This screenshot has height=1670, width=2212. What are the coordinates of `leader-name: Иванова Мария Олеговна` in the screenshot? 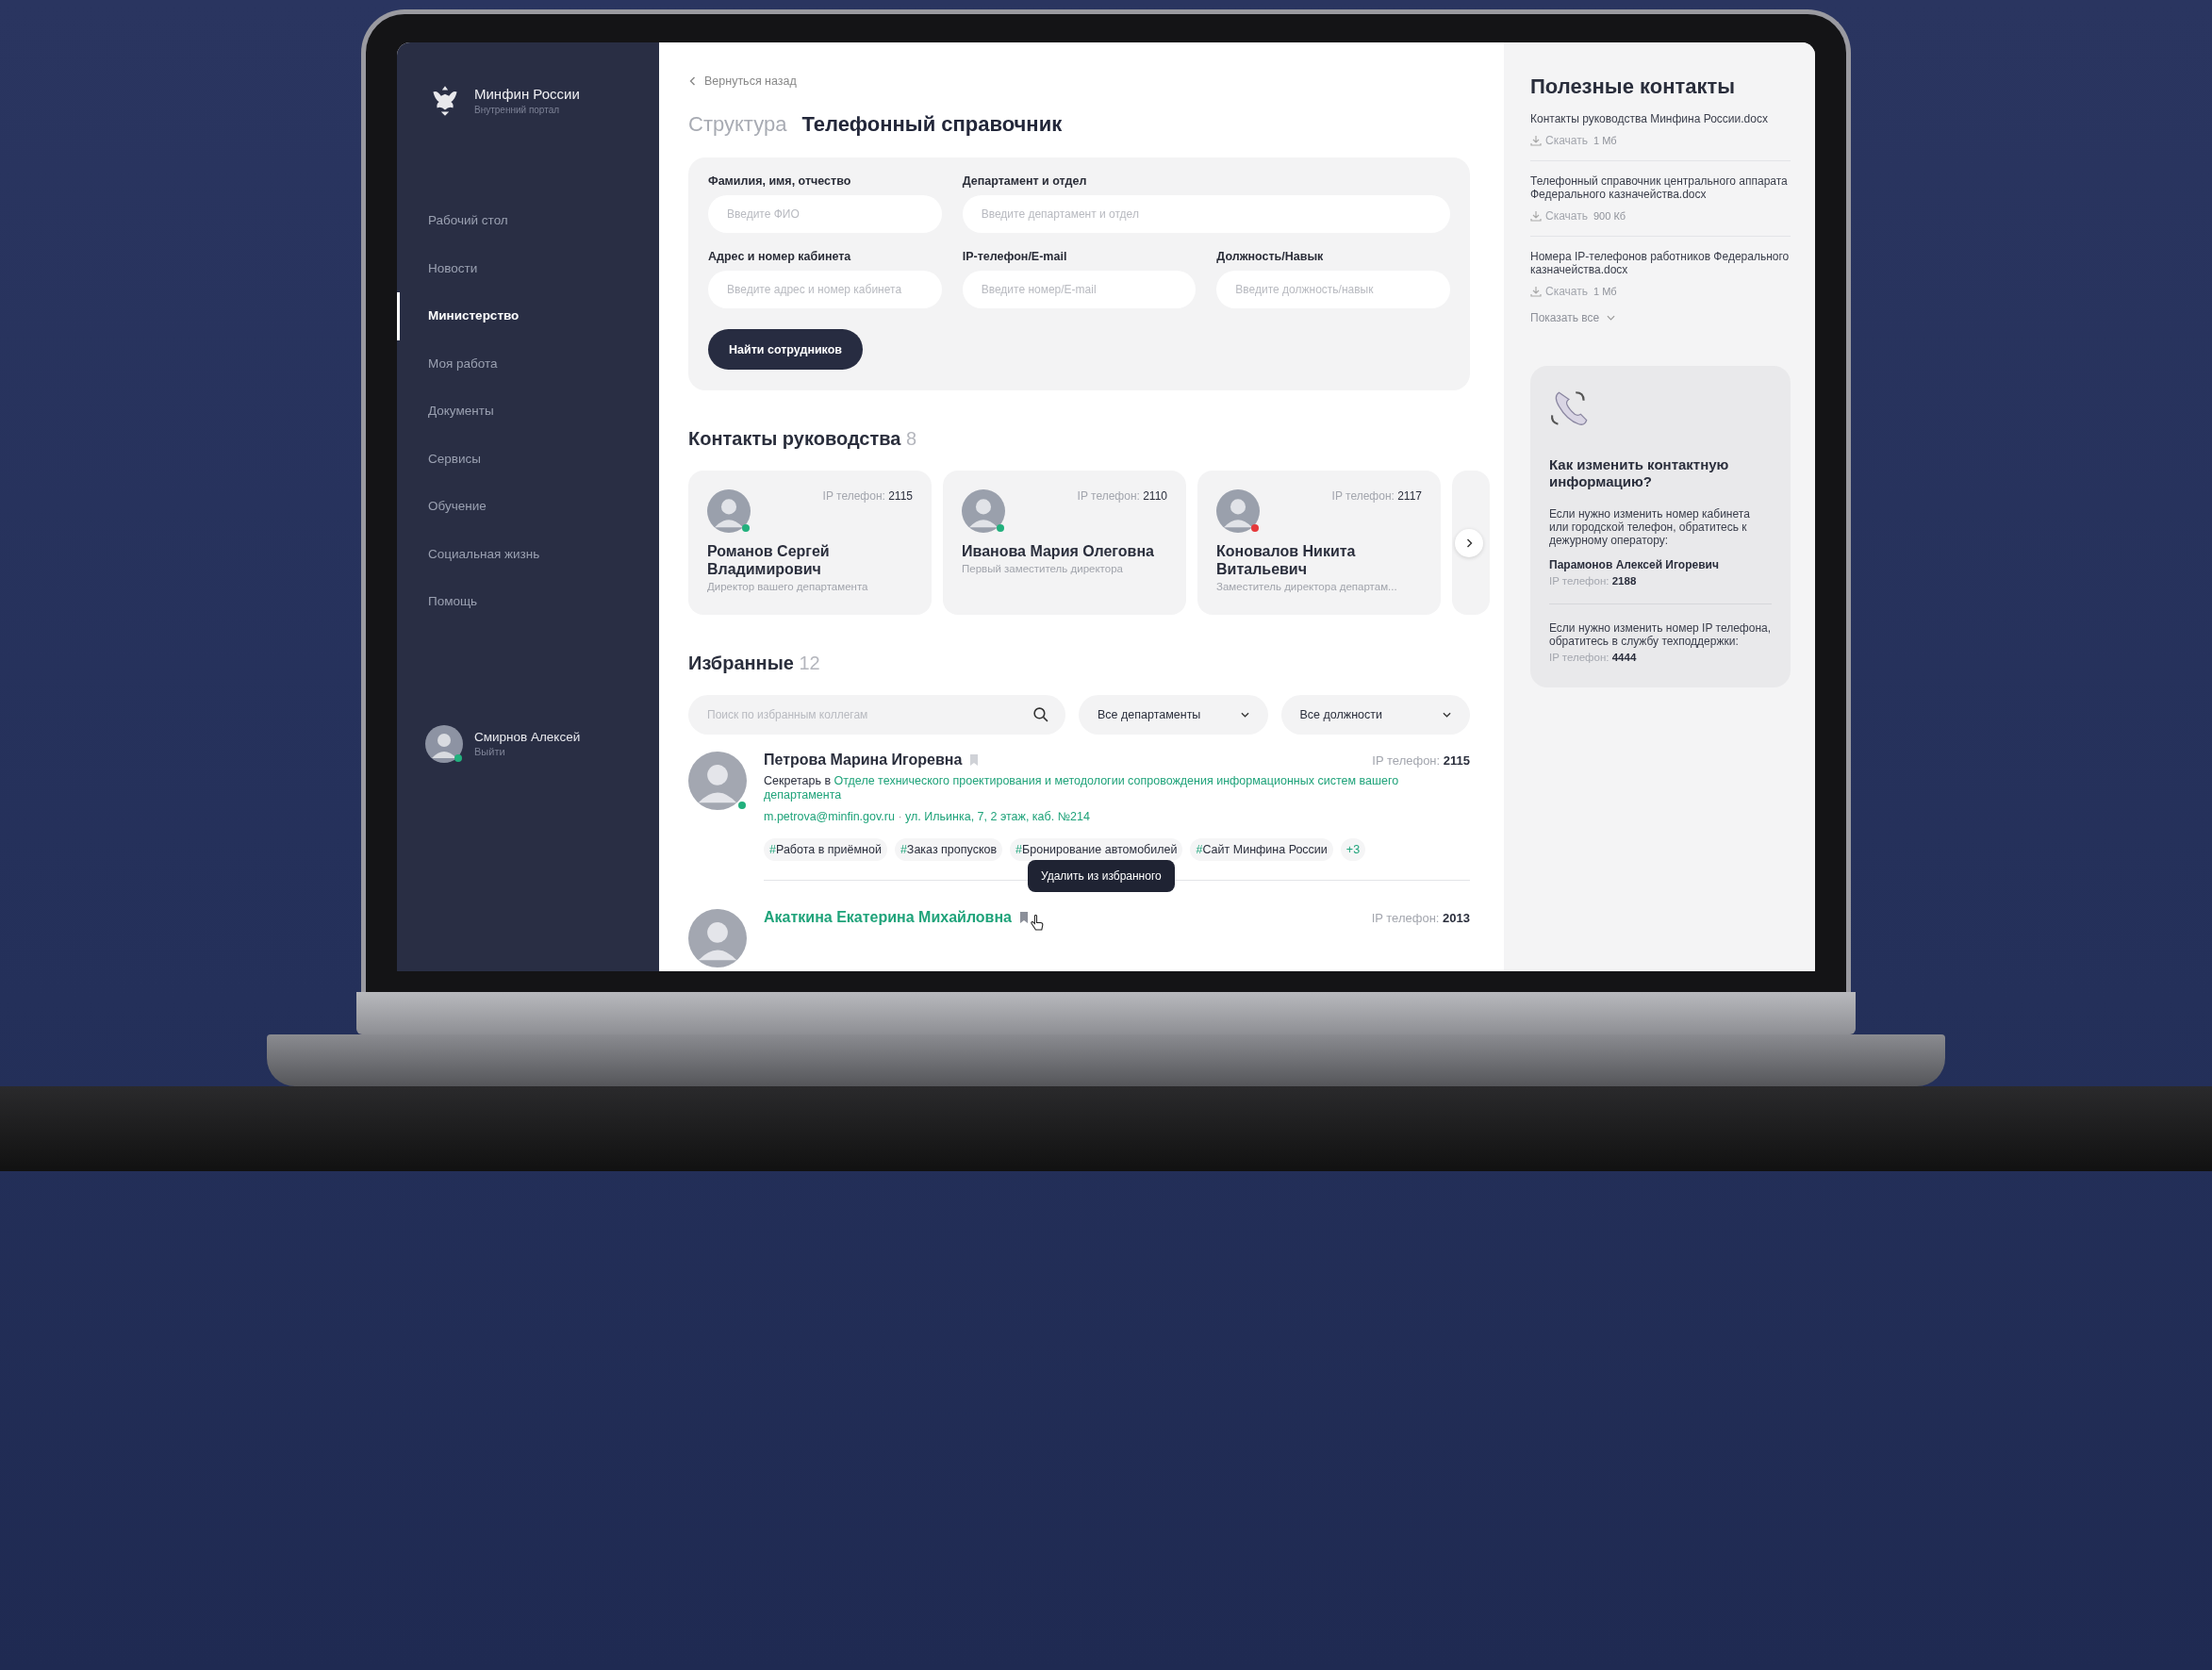 It's located at (1058, 551).